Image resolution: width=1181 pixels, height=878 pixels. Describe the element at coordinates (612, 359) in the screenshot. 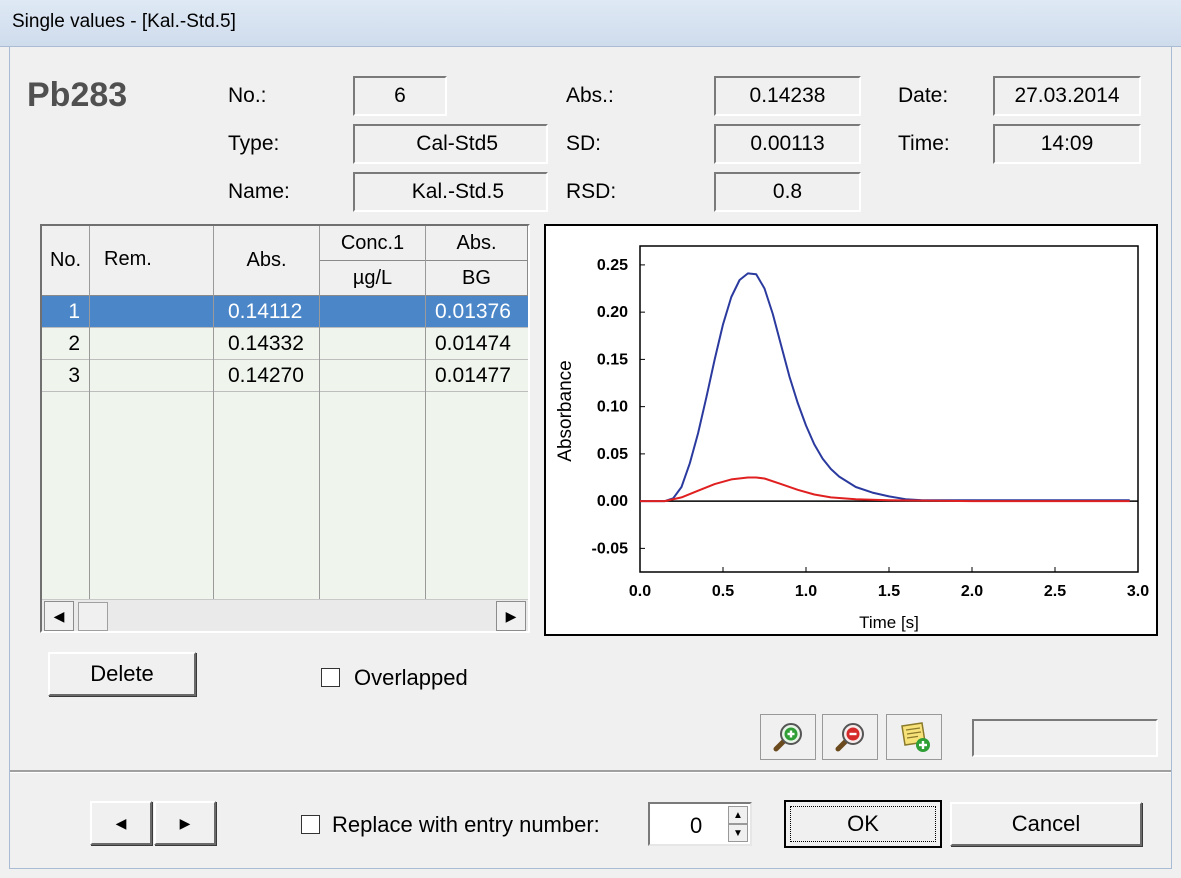

I see `y-tick-label: 0.15` at that location.